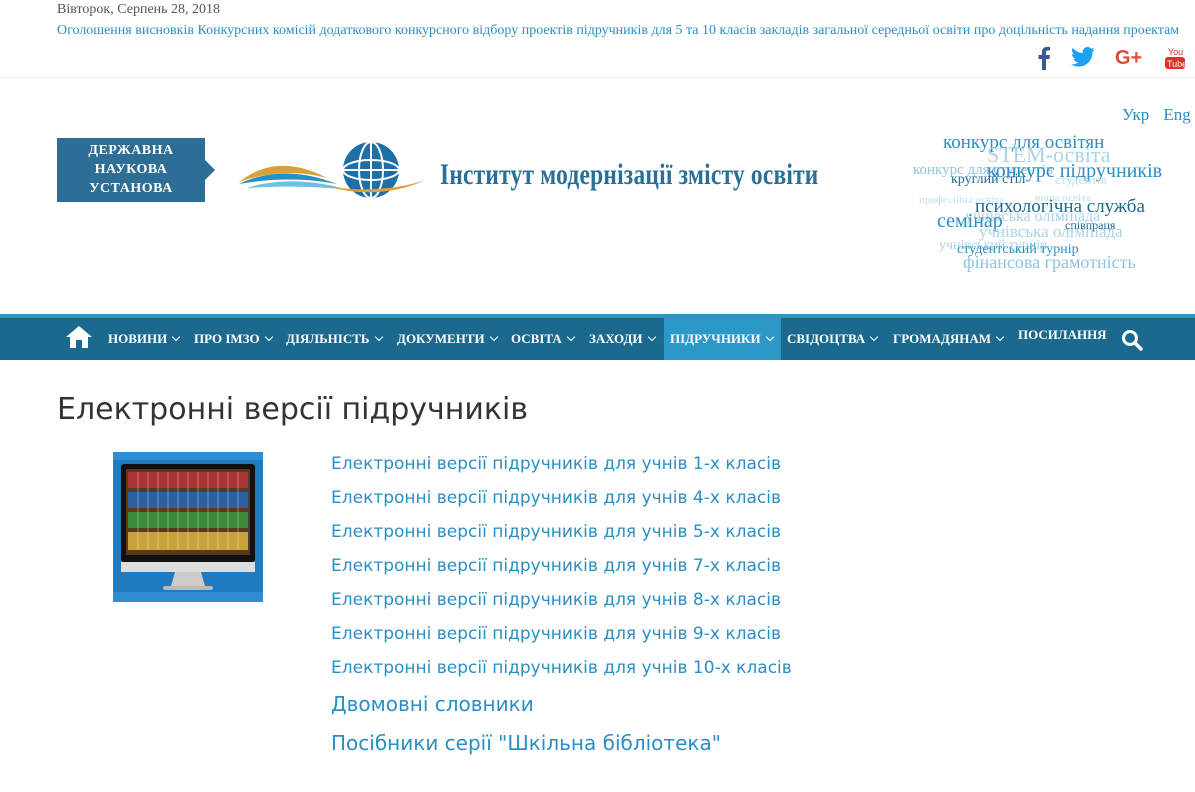 This screenshot has width=1195, height=792. I want to click on nav-item-links: ПОСИЛАННЯ, so click(1062, 335).